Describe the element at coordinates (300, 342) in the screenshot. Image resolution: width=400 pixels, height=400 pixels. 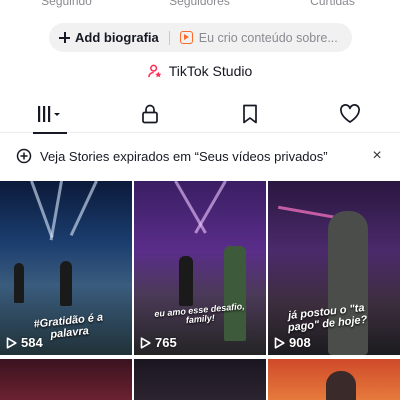
I see `view-count-value: 908` at that location.